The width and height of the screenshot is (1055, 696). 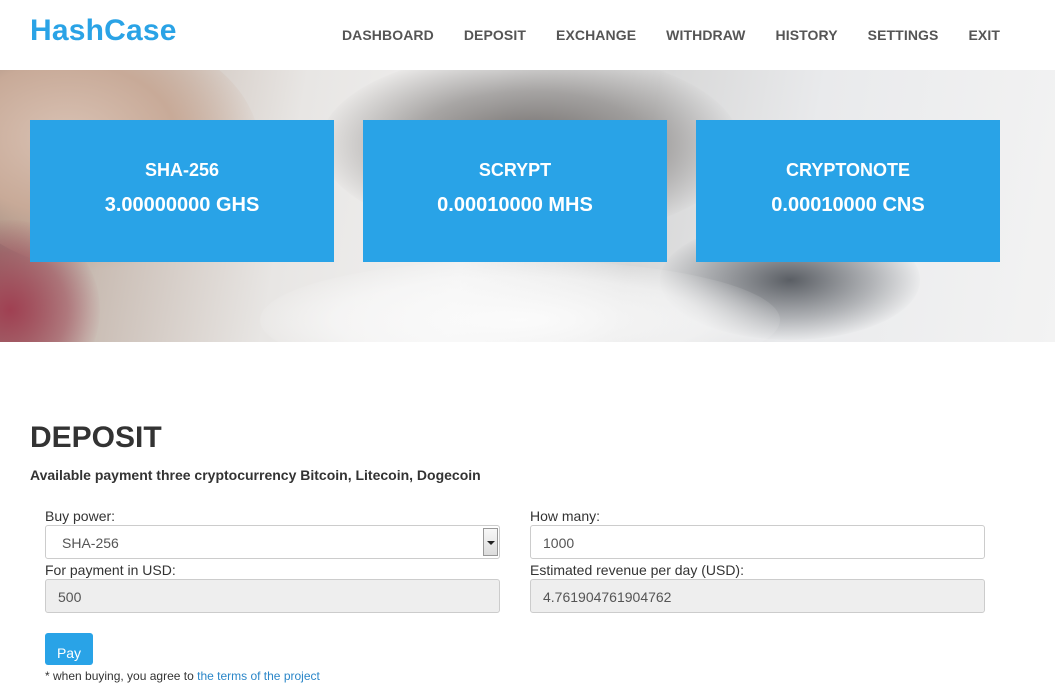 I want to click on nav-dashboard: DASHBOARD, so click(x=388, y=35).